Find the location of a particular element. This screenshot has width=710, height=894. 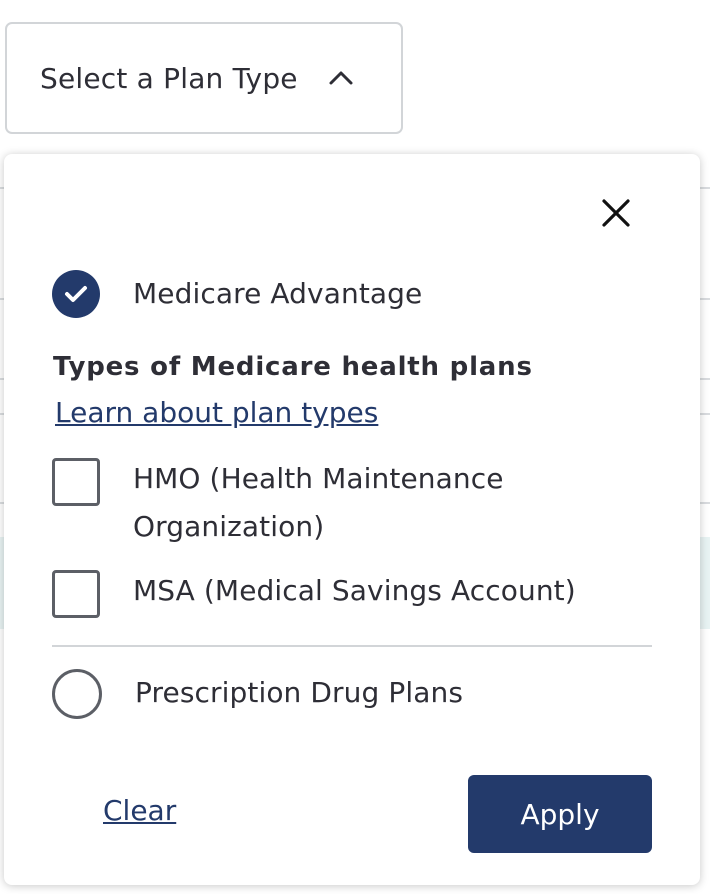

checkmark-radio-icon is located at coordinates (76, 294).